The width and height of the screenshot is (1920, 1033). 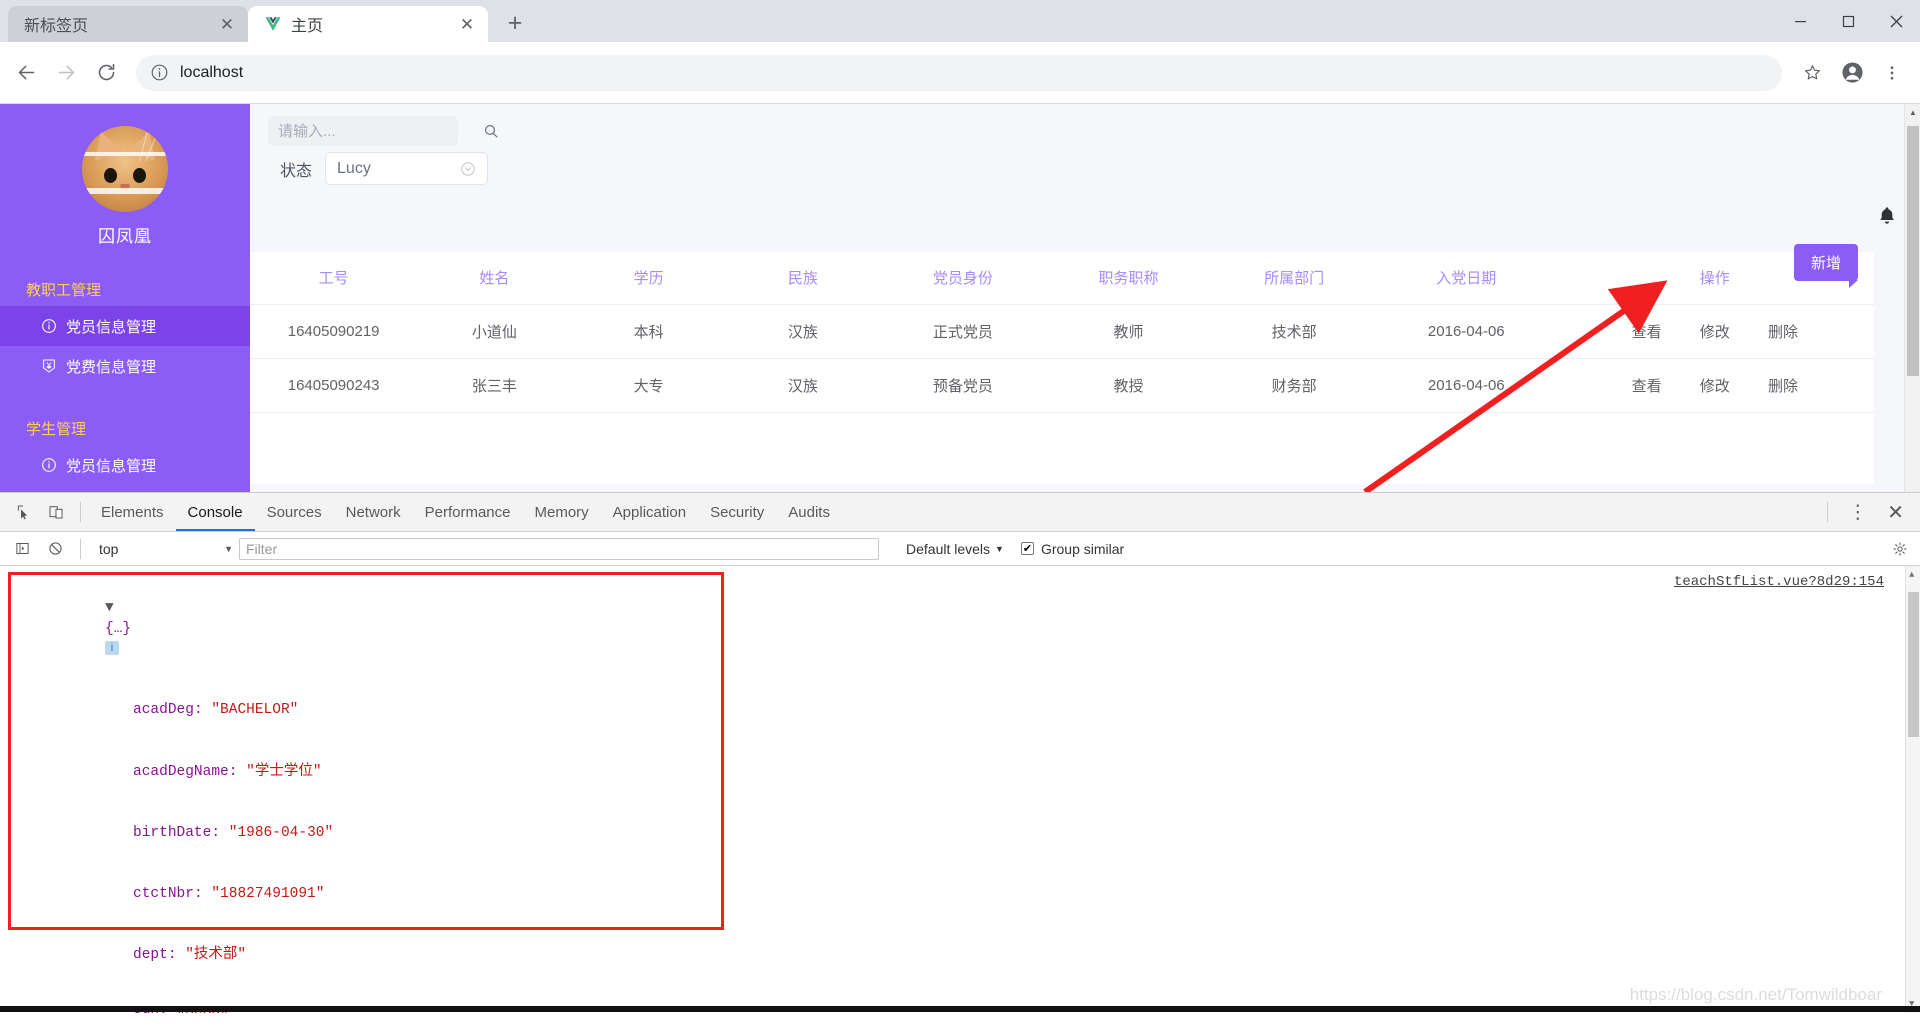 I want to click on browser-tab-new-tab-page: 新标签页 ✕, so click(x=128, y=24).